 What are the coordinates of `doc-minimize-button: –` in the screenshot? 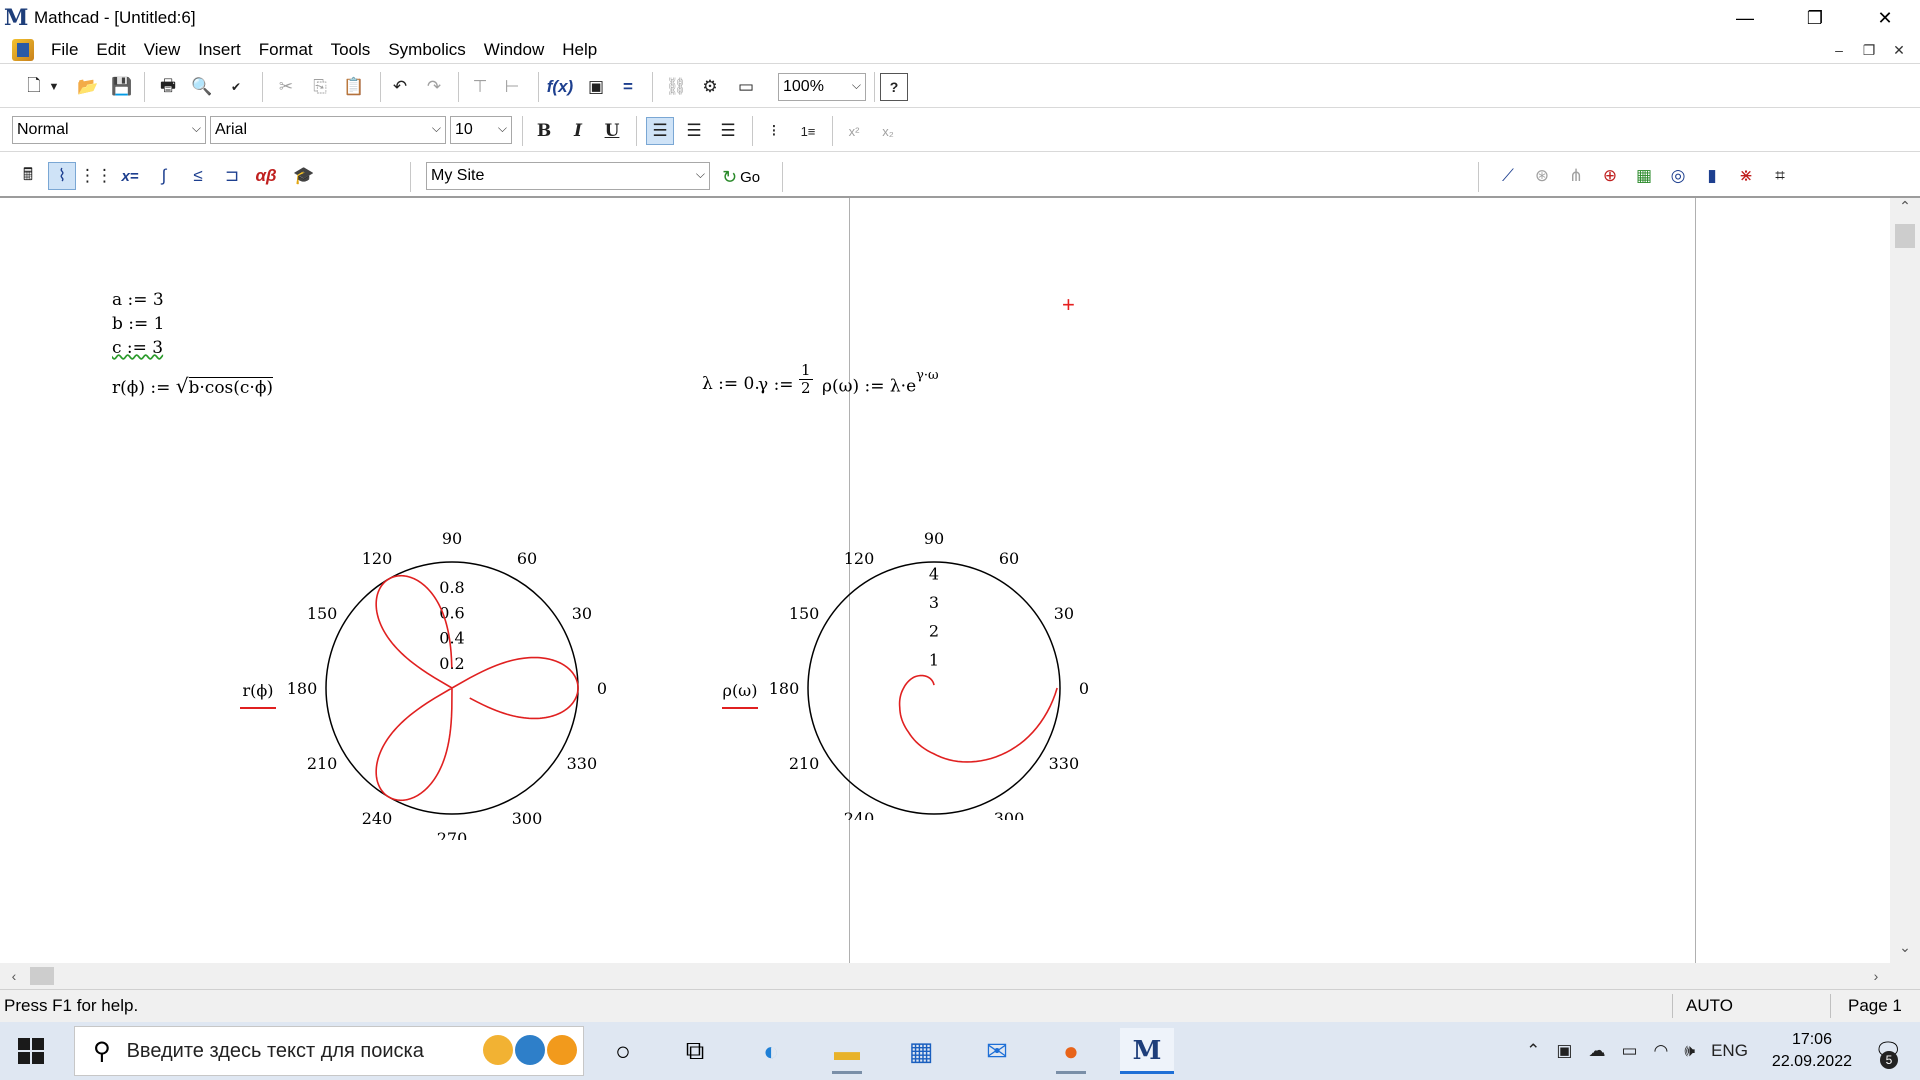 It's located at (1839, 50).